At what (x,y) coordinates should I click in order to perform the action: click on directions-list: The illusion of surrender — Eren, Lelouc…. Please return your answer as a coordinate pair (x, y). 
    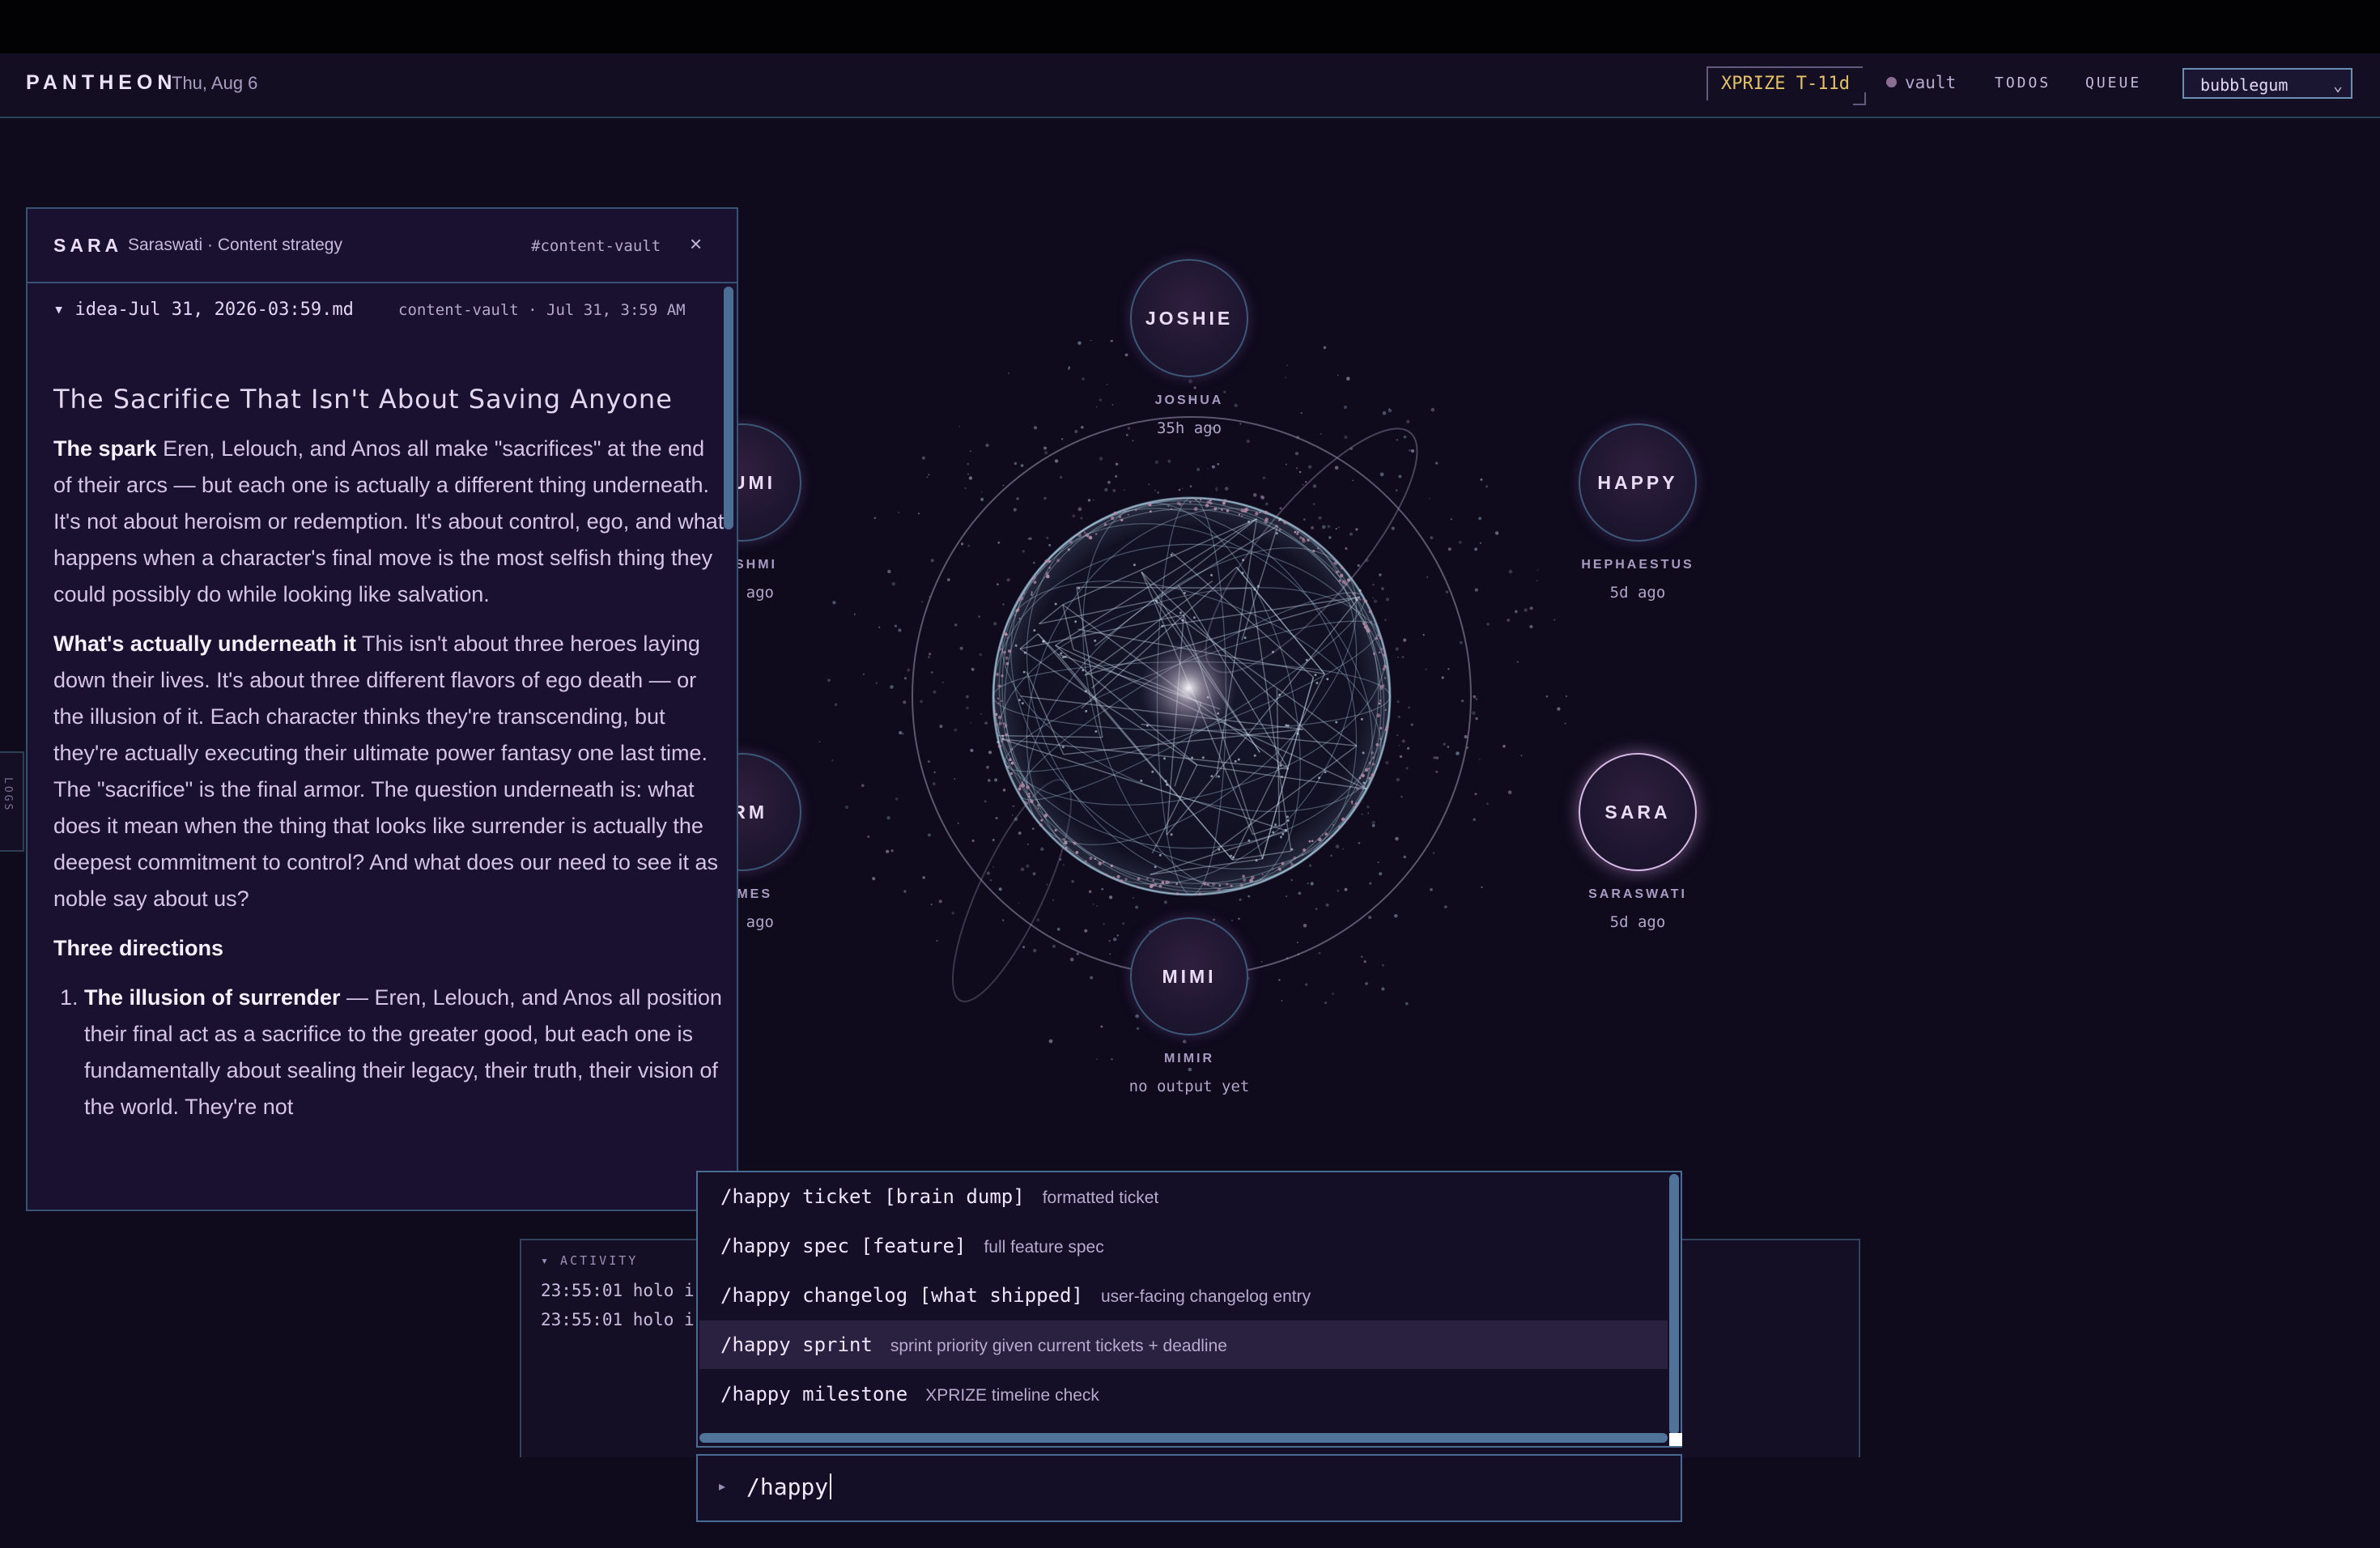
    Looking at the image, I should click on (389, 1052).